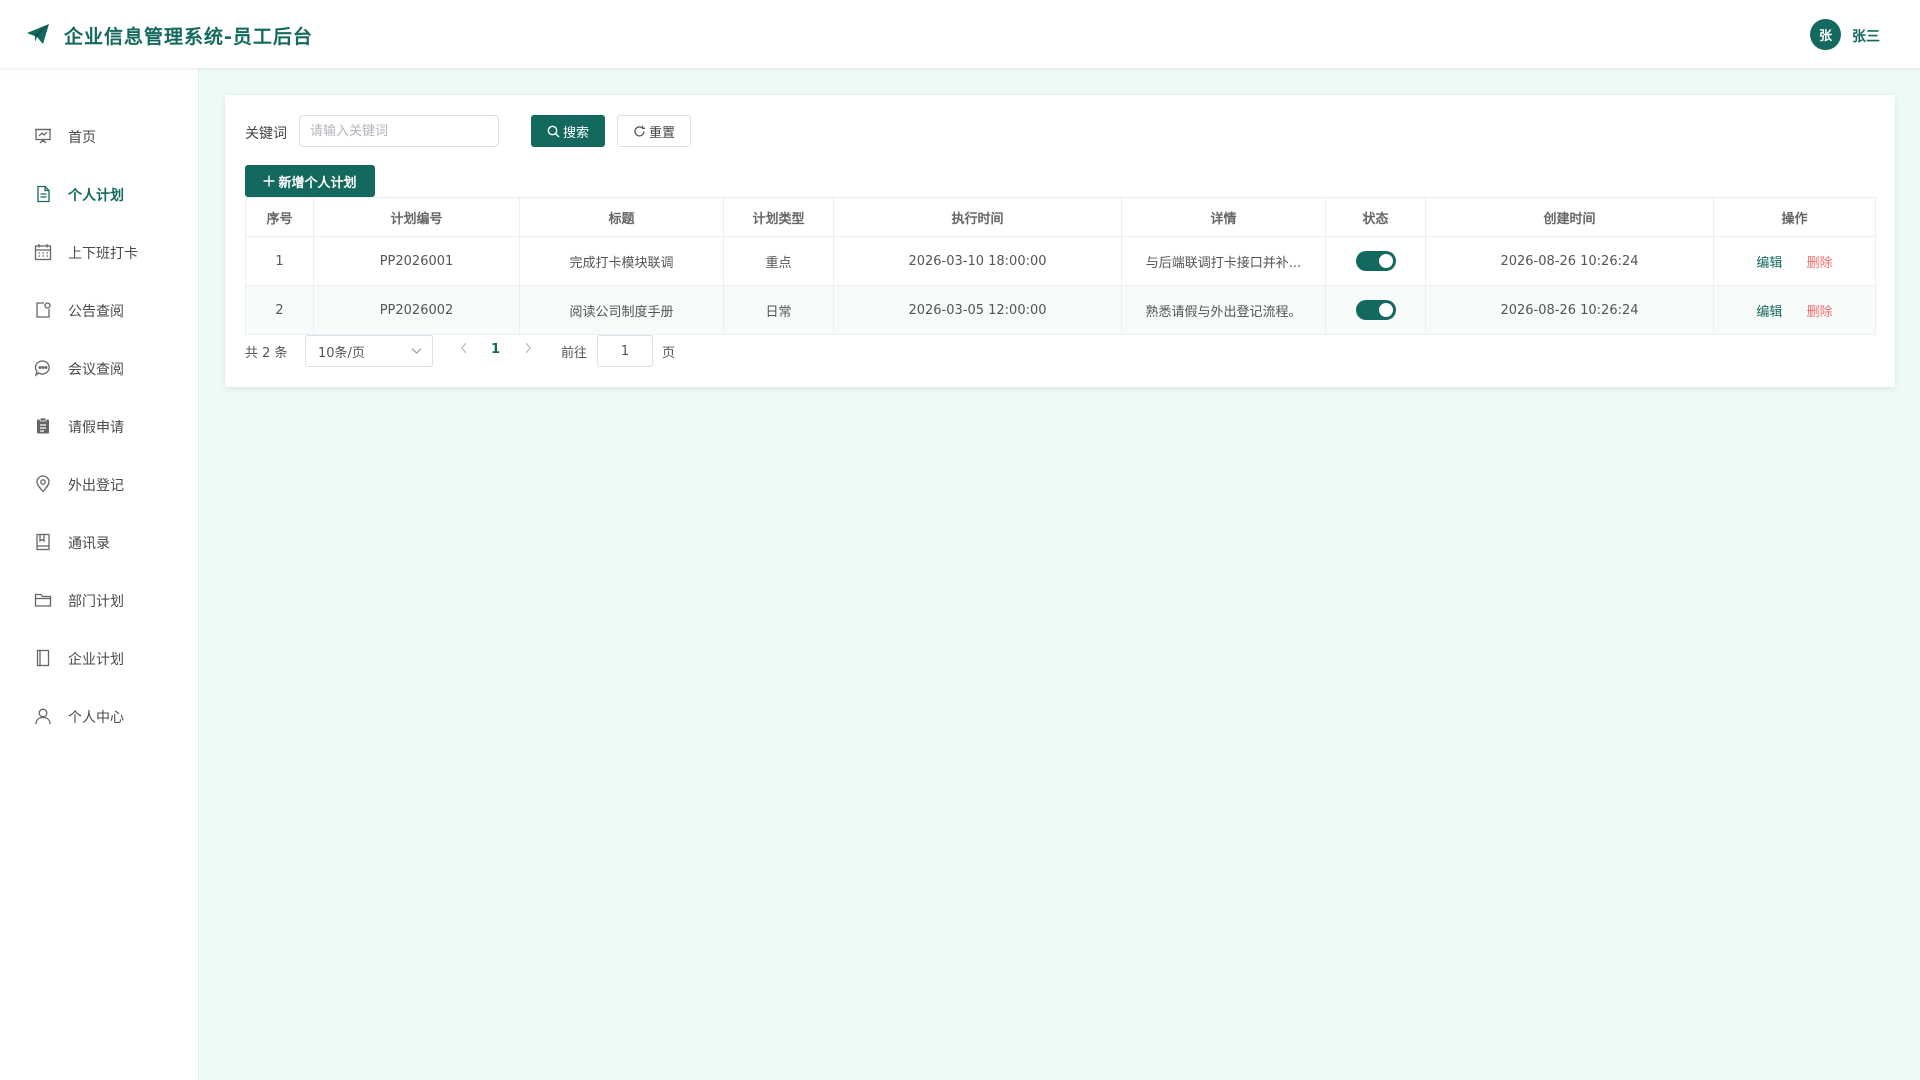  Describe the element at coordinates (1223, 310) in the screenshot. I see `cell-detail: 熟悉请假与外出登记流程。` at that location.